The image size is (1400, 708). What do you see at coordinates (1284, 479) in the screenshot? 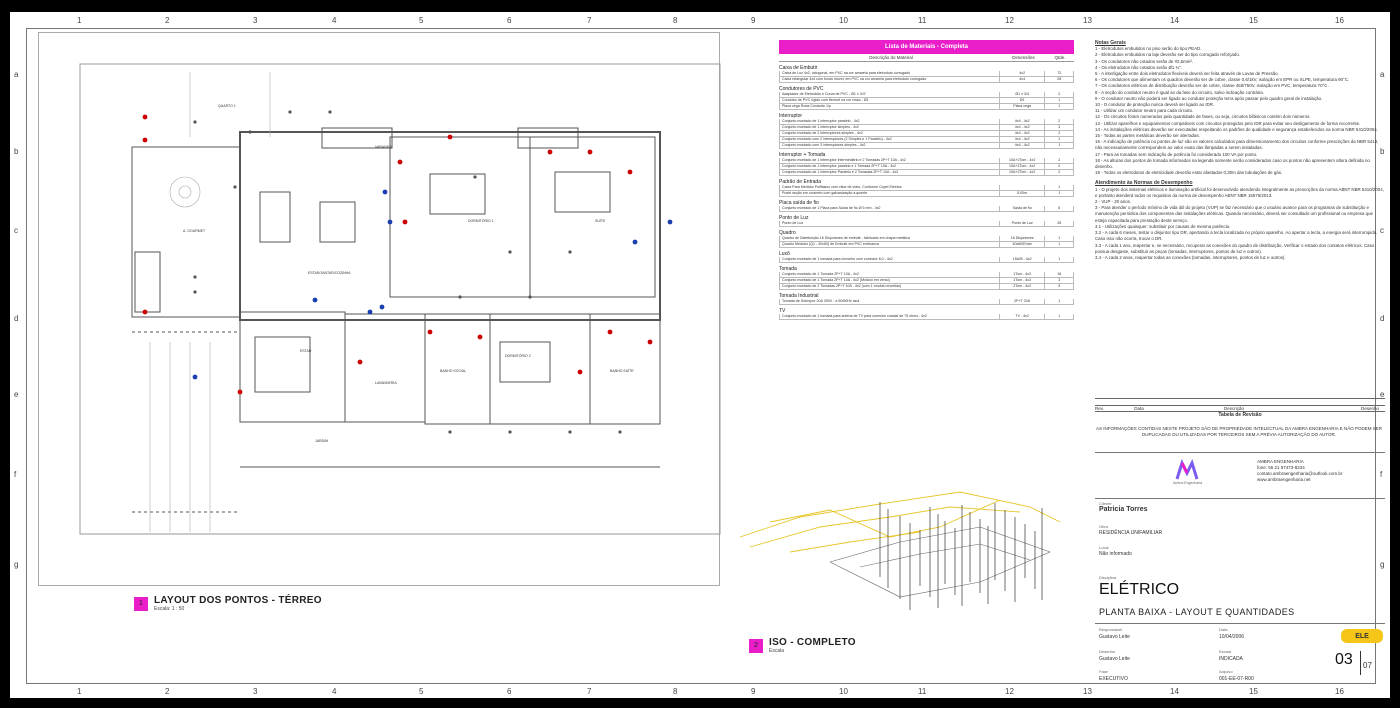
I see `company-site: www.ambraengenharia.net` at bounding box center [1284, 479].